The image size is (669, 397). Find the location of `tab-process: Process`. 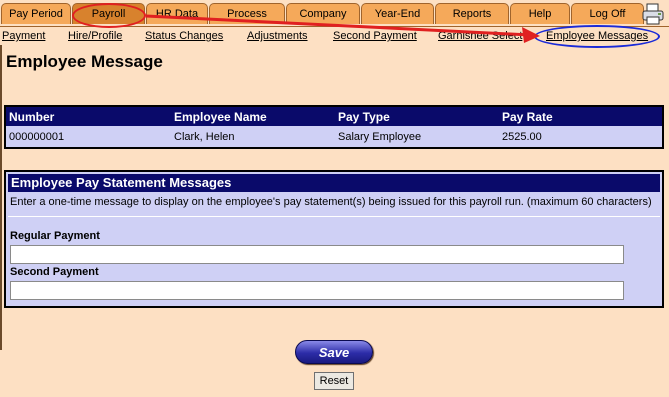

tab-process: Process is located at coordinates (247, 13).